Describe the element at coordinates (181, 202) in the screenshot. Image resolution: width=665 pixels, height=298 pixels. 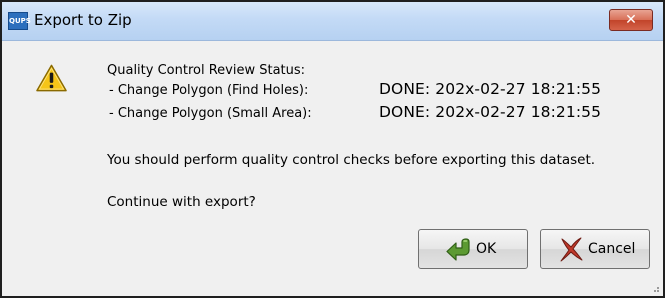
I see `confirm-question: Continue with export?` at that location.